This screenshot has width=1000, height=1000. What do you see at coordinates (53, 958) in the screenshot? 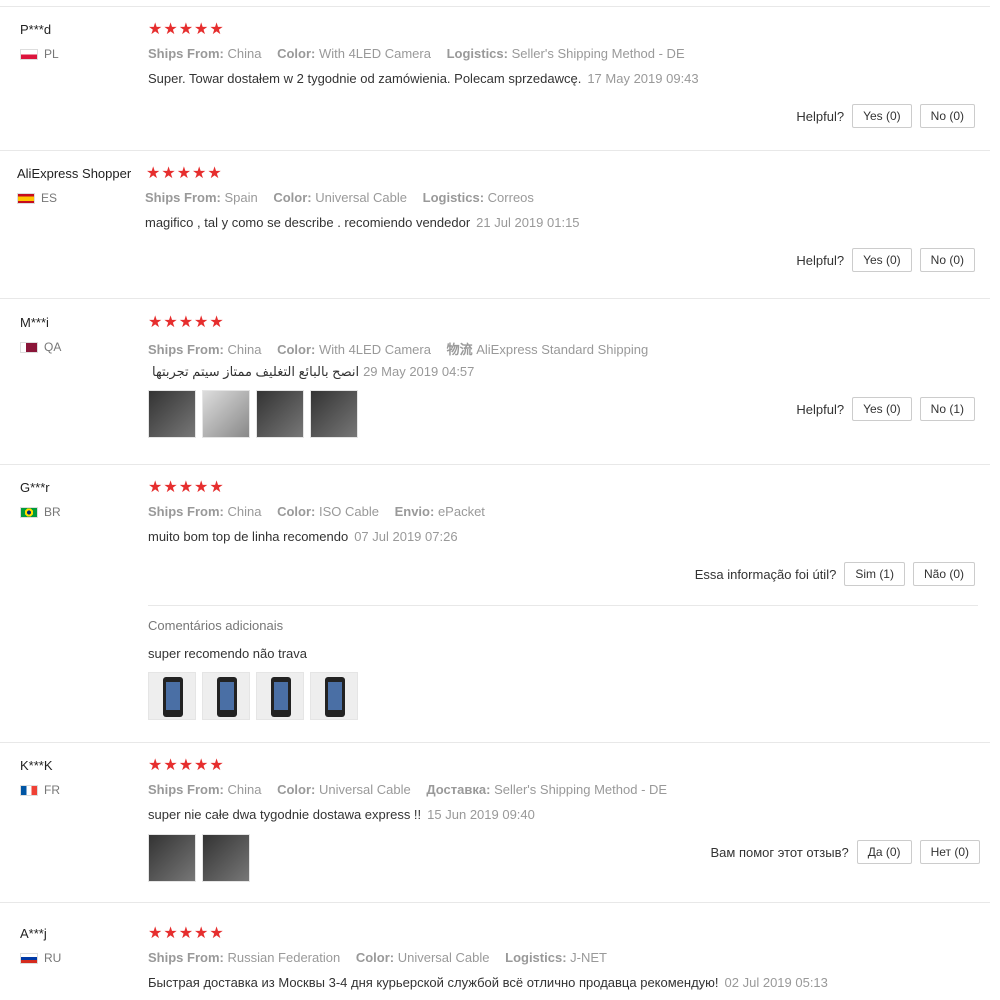
I see `country-code: RU` at bounding box center [53, 958].